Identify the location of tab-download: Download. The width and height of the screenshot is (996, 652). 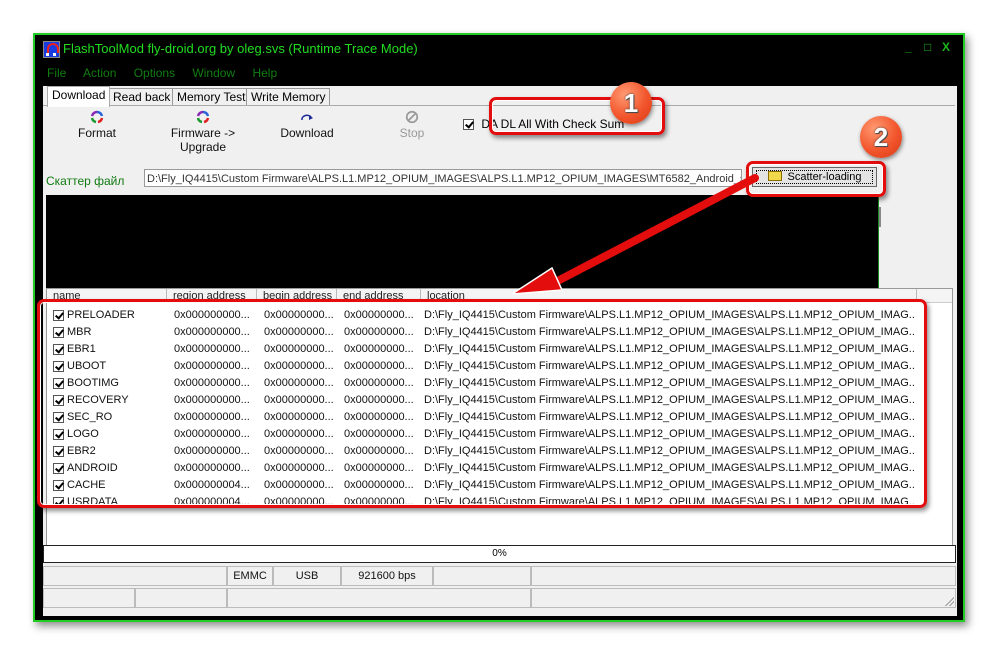
(79, 96).